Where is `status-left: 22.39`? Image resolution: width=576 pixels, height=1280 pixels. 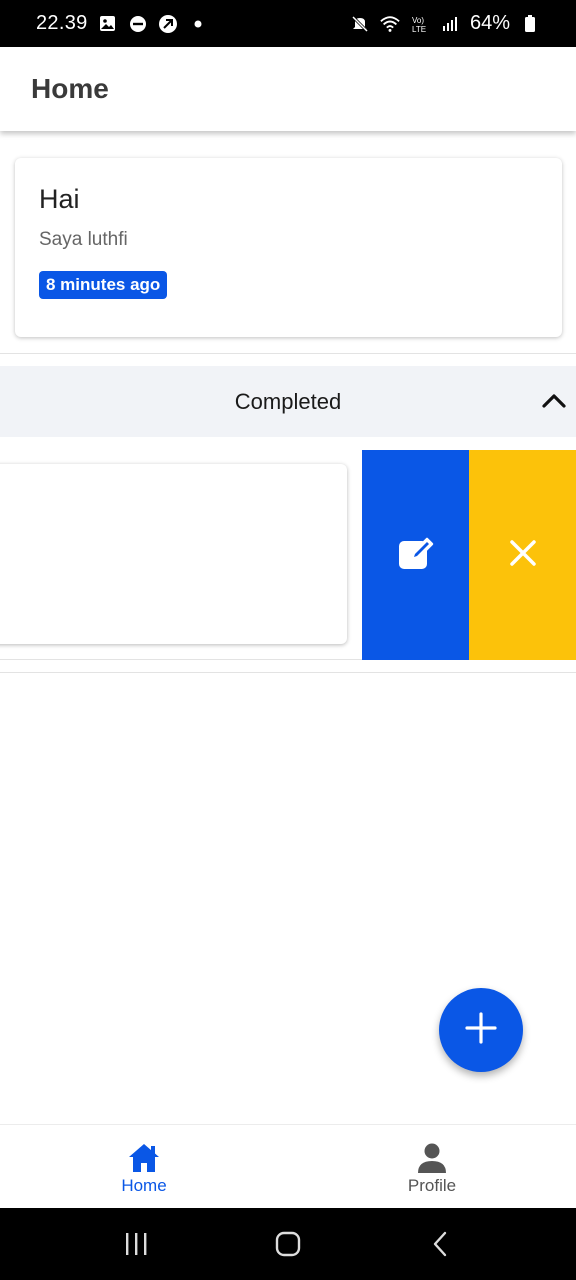
status-left: 22.39 is located at coordinates (122, 23).